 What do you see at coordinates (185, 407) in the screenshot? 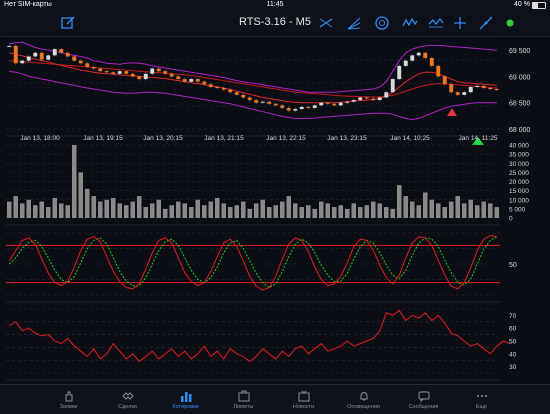
I see `tab-label: Котировки` at bounding box center [185, 407].